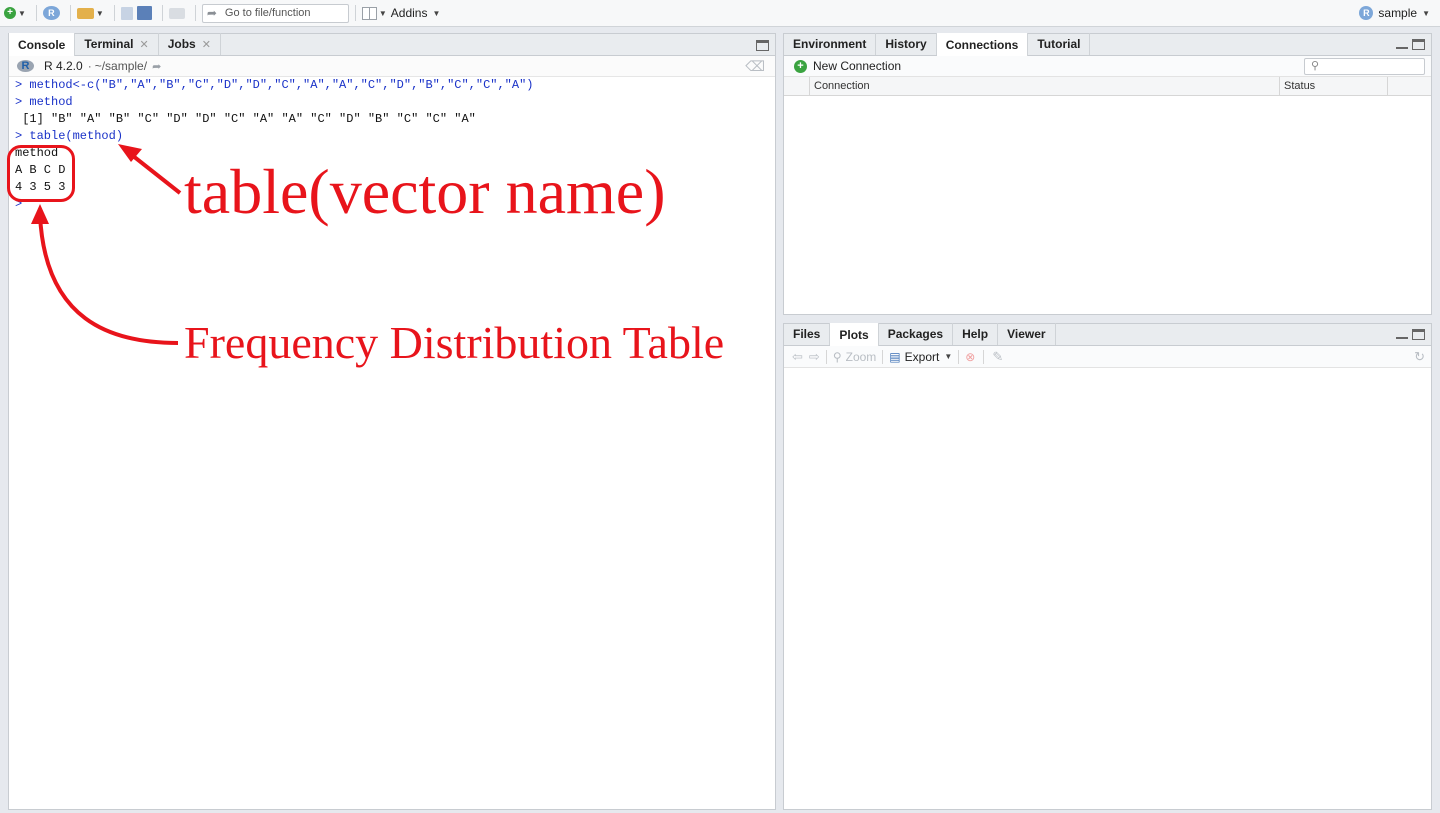  What do you see at coordinates (267, 13) in the screenshot?
I see `goto-placeholder: Go to file/function` at bounding box center [267, 13].